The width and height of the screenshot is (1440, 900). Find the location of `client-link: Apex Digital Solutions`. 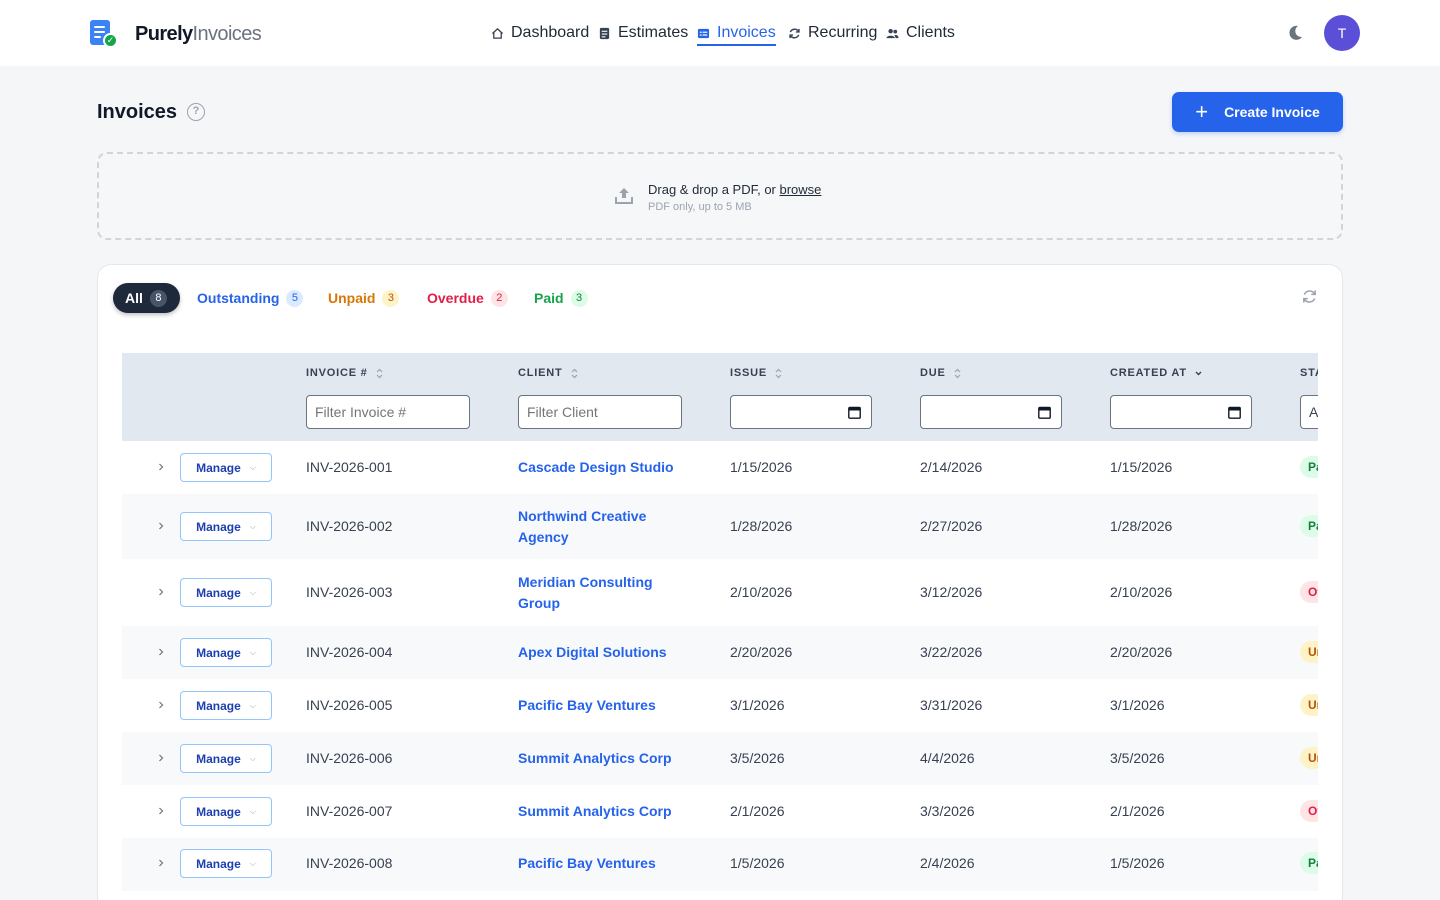

client-link: Apex Digital Solutions is located at coordinates (598, 652).